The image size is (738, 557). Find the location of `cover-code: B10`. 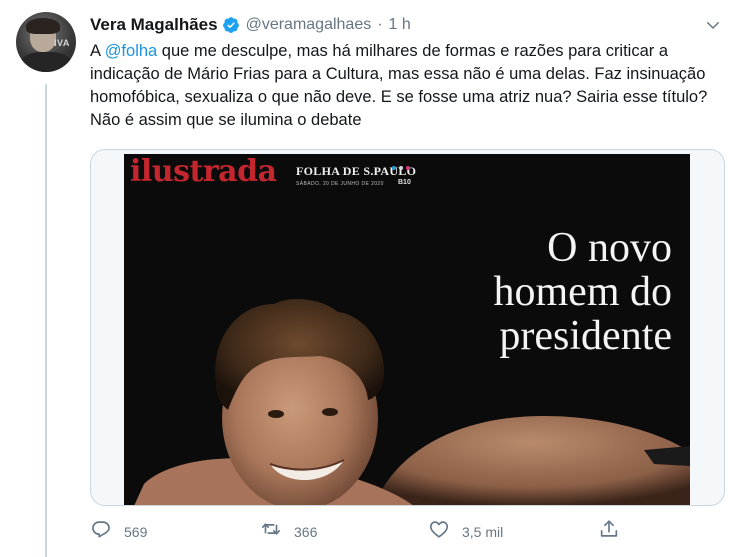

cover-code: B10 is located at coordinates (404, 182).